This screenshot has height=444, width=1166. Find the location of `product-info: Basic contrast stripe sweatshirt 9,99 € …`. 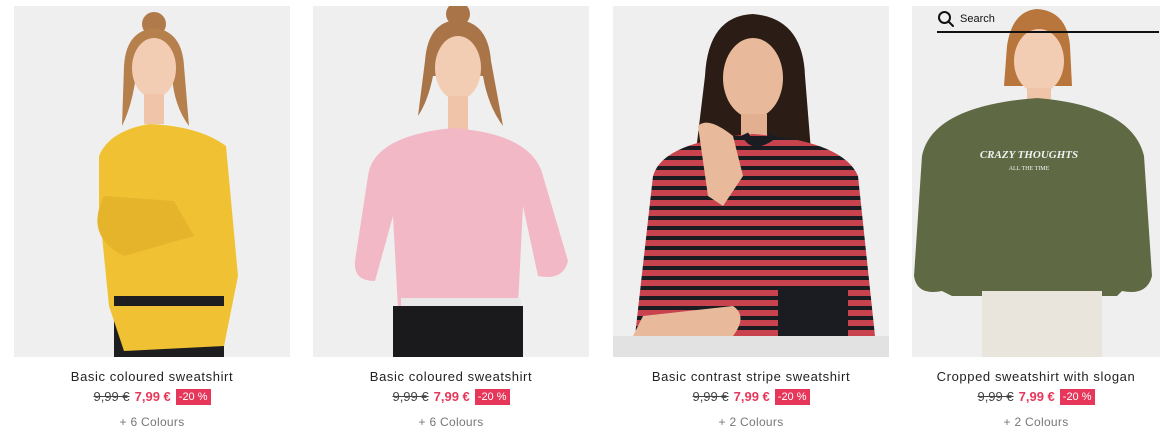

product-info: Basic contrast stripe sweatshirt 9,99 € … is located at coordinates (751, 399).